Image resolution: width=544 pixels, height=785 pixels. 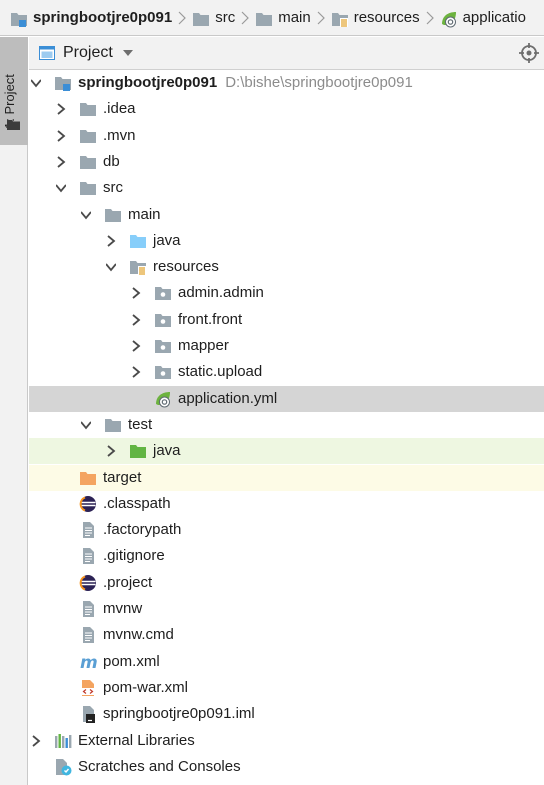 I want to click on tree-node: Scratches and Consoles, so click(x=286, y=767).